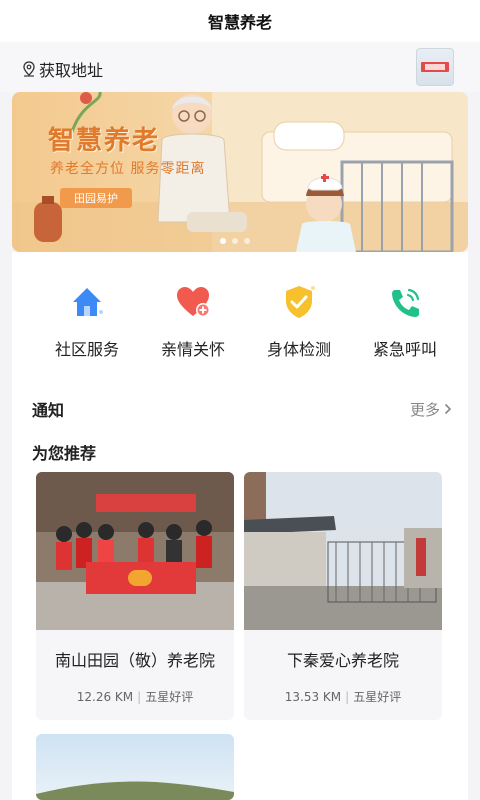 Image resolution: width=480 pixels, height=800 pixels. What do you see at coordinates (71, 70) in the screenshot?
I see `get-location-label: 获取地址` at bounding box center [71, 70].